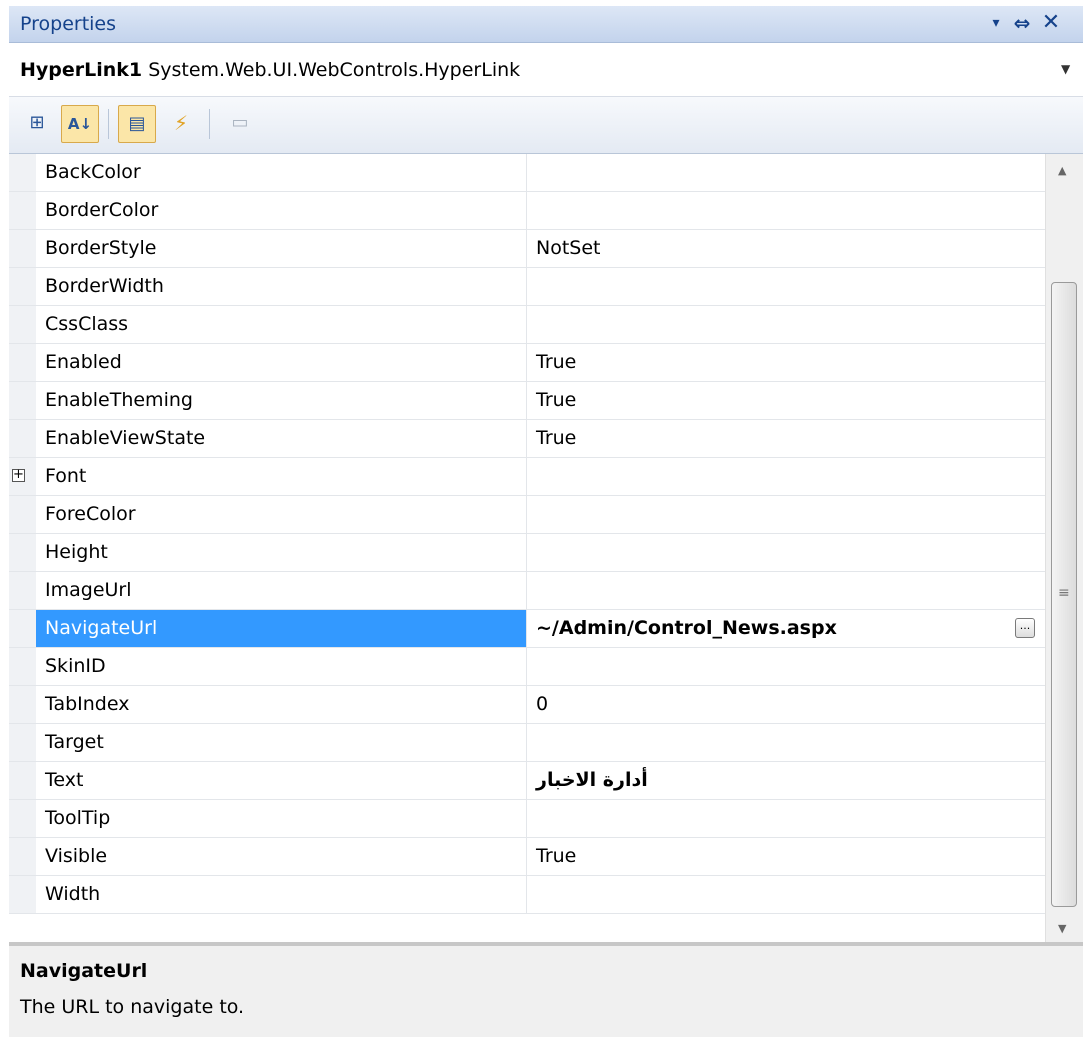 Image resolution: width=1083 pixels, height=1037 pixels. What do you see at coordinates (334, 70) in the screenshot?
I see `object-type: System.Web.UI.WebControls.HyperLink` at bounding box center [334, 70].